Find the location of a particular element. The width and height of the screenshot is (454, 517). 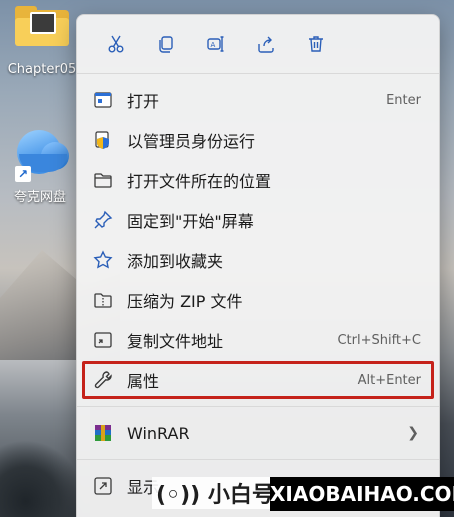

desktop-icon-quark: ↗ 夸克网盘 is located at coordinates (40, 165).